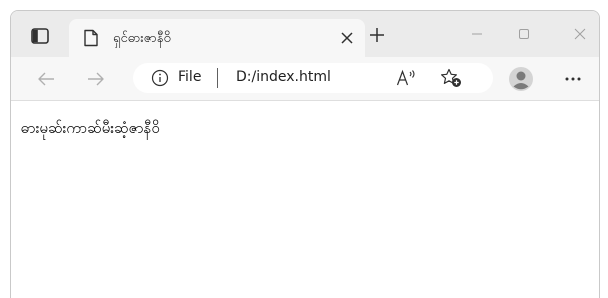  I want to click on add-favorite-button, so click(451, 78).